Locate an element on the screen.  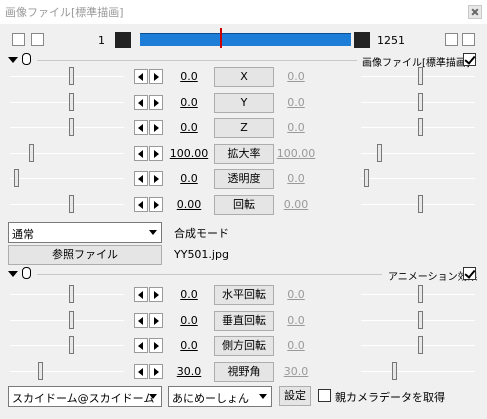
effect-select: スカイドーム@スカイドーム is located at coordinates (85, 396).